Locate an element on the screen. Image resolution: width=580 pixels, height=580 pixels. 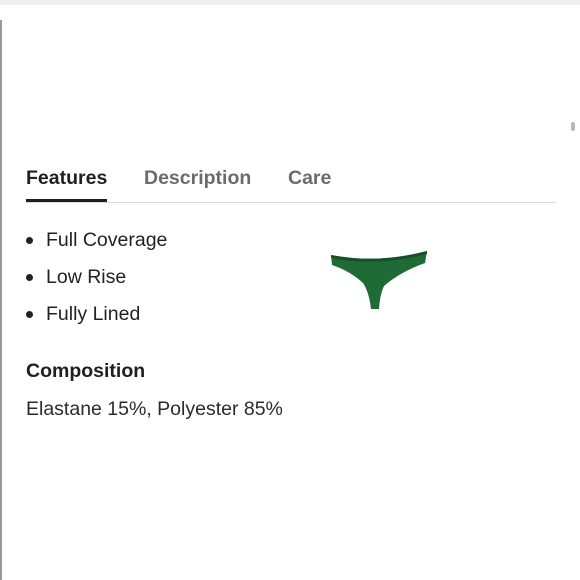
feature-label: Low Rise is located at coordinates (86, 277).